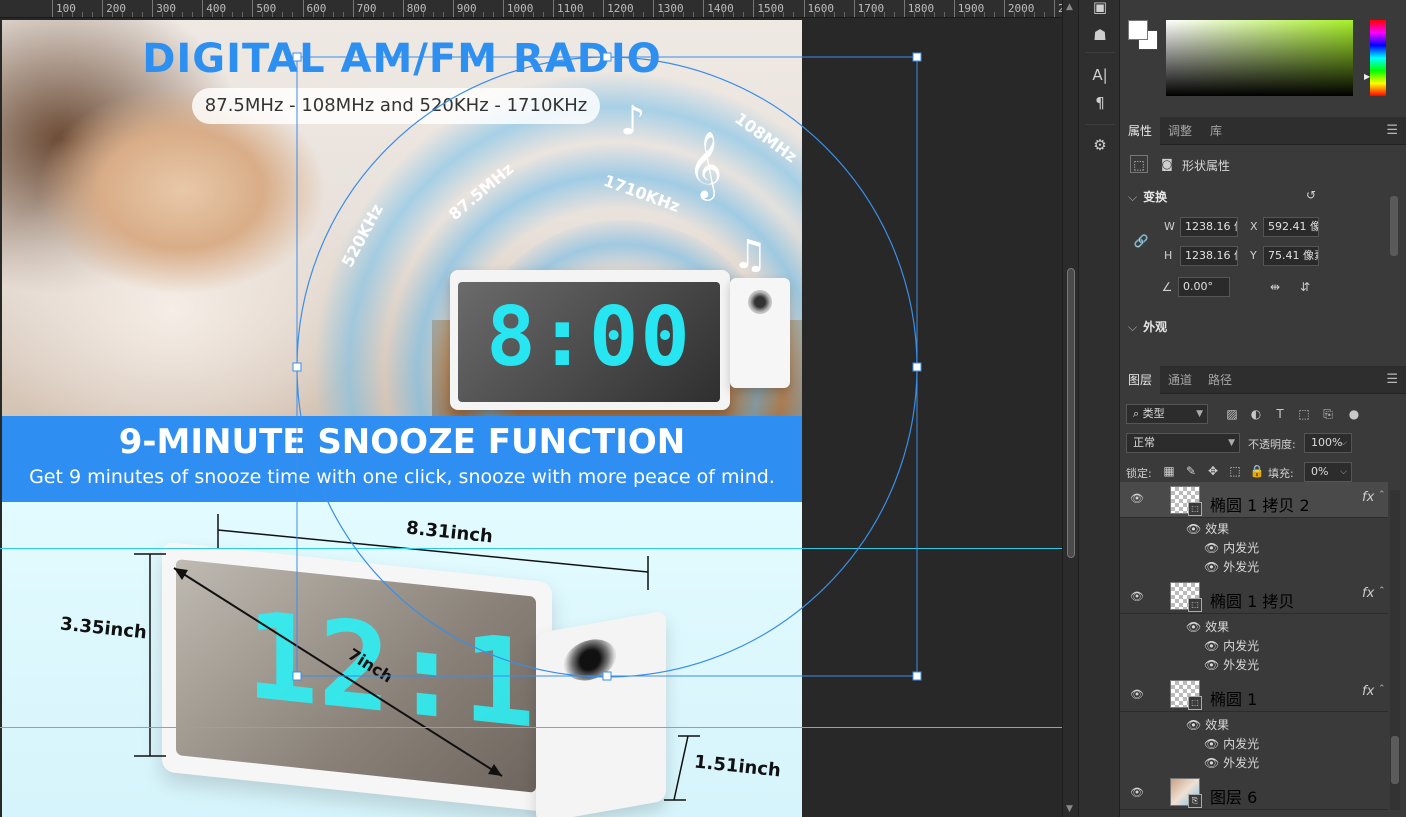  I want to click on opacity-label: 不透明度:, so click(1272, 444).